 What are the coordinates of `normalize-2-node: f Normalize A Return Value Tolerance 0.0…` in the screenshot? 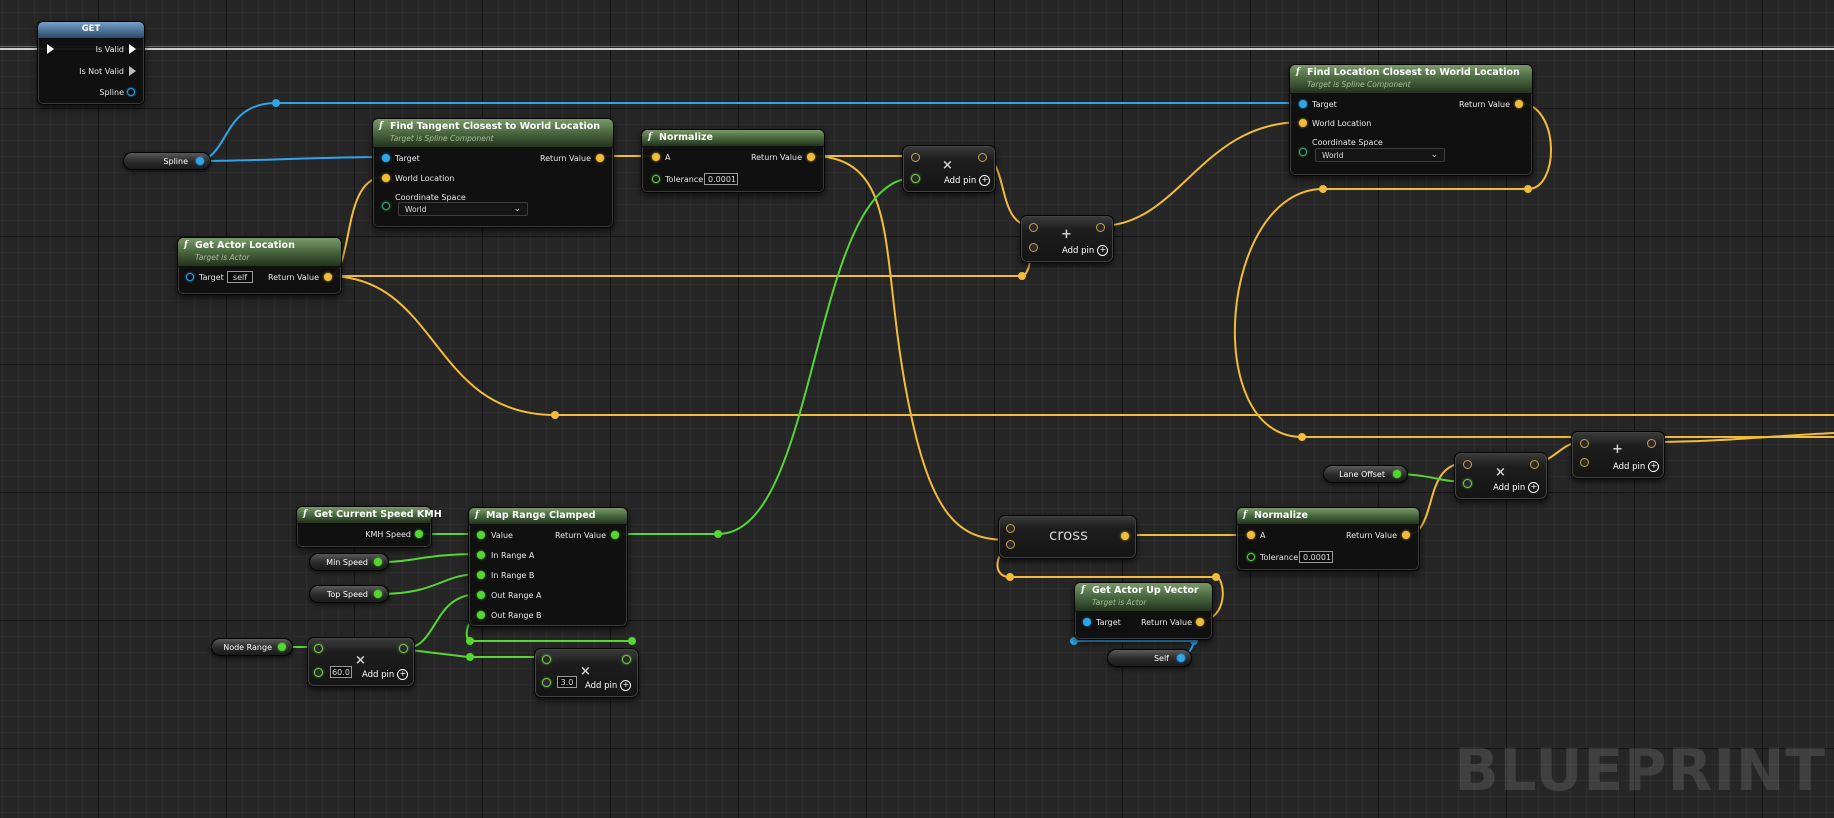 It's located at (1328, 539).